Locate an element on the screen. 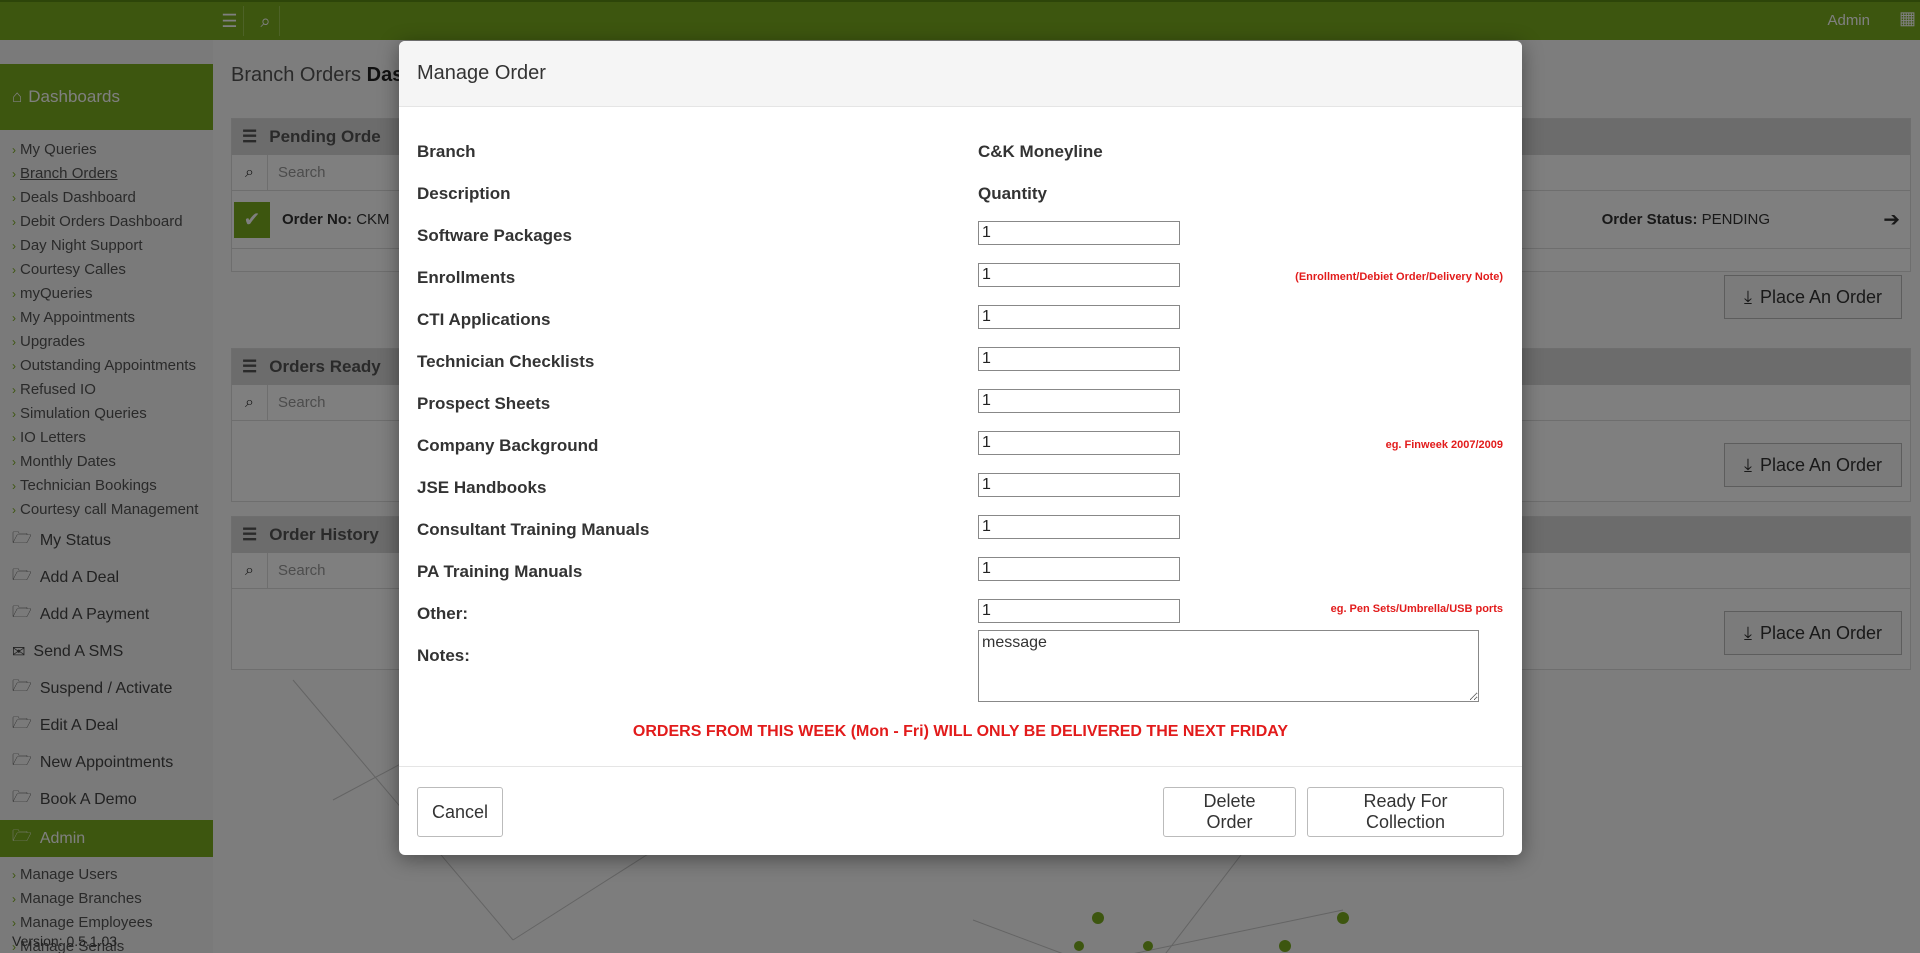 This screenshot has width=1920, height=953. item-label: PA Training Manuals is located at coordinates (500, 571).